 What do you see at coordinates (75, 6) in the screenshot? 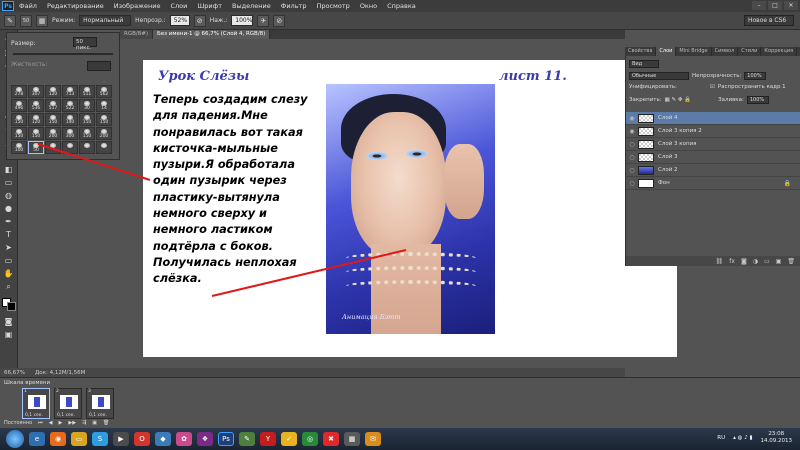
I see `menu-edit: Редактирование` at bounding box center [75, 6].